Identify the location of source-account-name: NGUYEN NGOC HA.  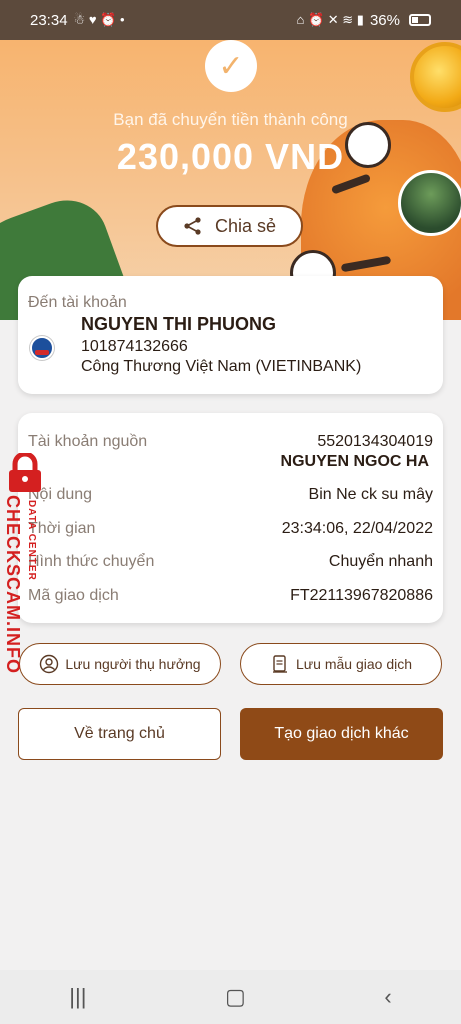
(354, 461).